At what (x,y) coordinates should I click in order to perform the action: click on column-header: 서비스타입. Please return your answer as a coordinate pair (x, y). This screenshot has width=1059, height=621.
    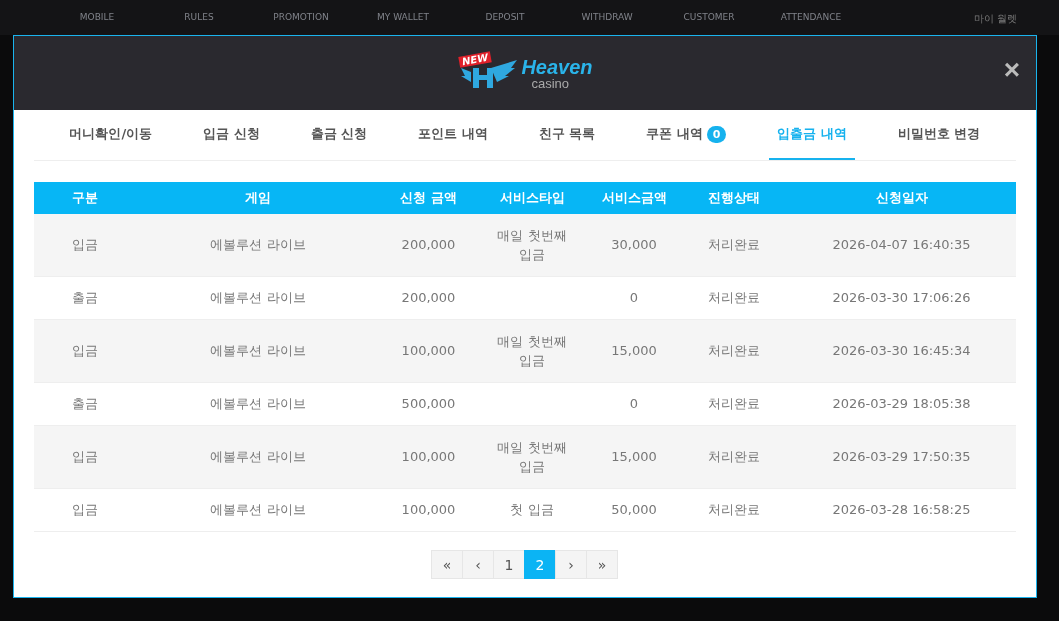
    Looking at the image, I should click on (532, 198).